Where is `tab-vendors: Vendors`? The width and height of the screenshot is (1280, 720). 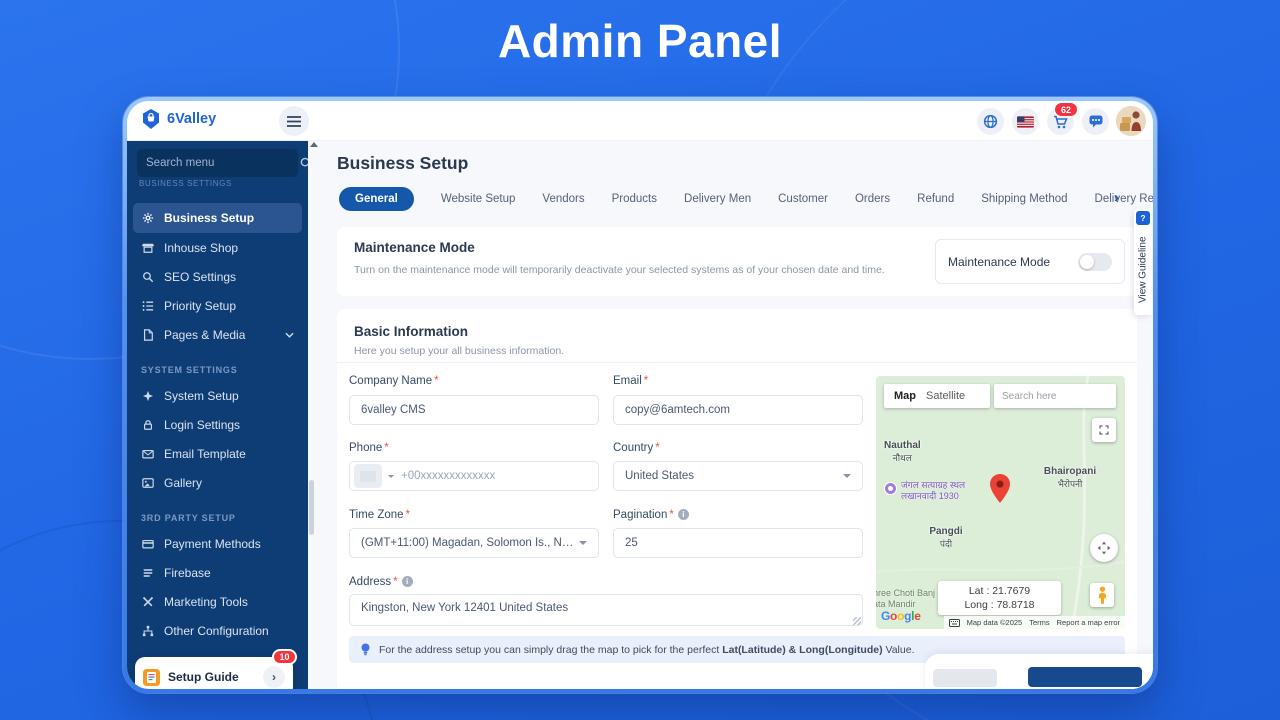
tab-vendors: Vendors is located at coordinates (563, 199).